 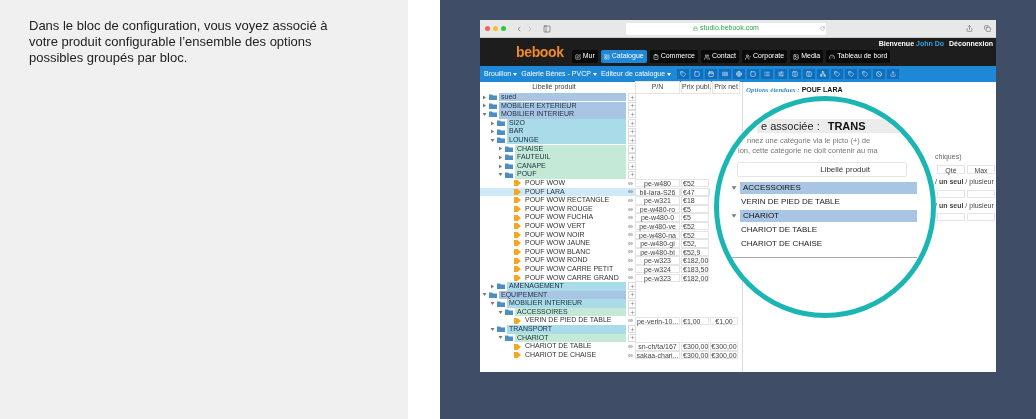 What do you see at coordinates (987, 28) in the screenshot?
I see `tabs-icon` at bounding box center [987, 28].